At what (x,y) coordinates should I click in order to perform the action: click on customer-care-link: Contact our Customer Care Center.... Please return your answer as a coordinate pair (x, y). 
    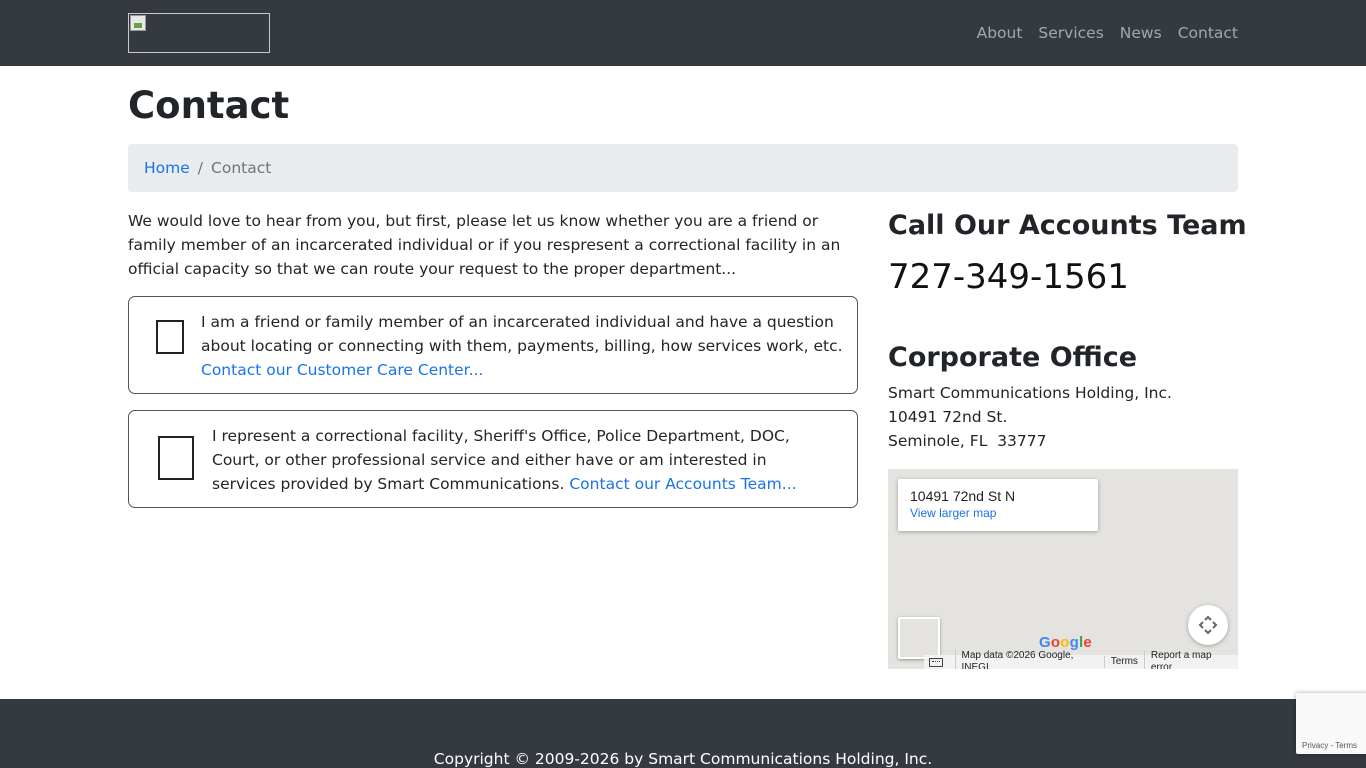
    Looking at the image, I should click on (342, 370).